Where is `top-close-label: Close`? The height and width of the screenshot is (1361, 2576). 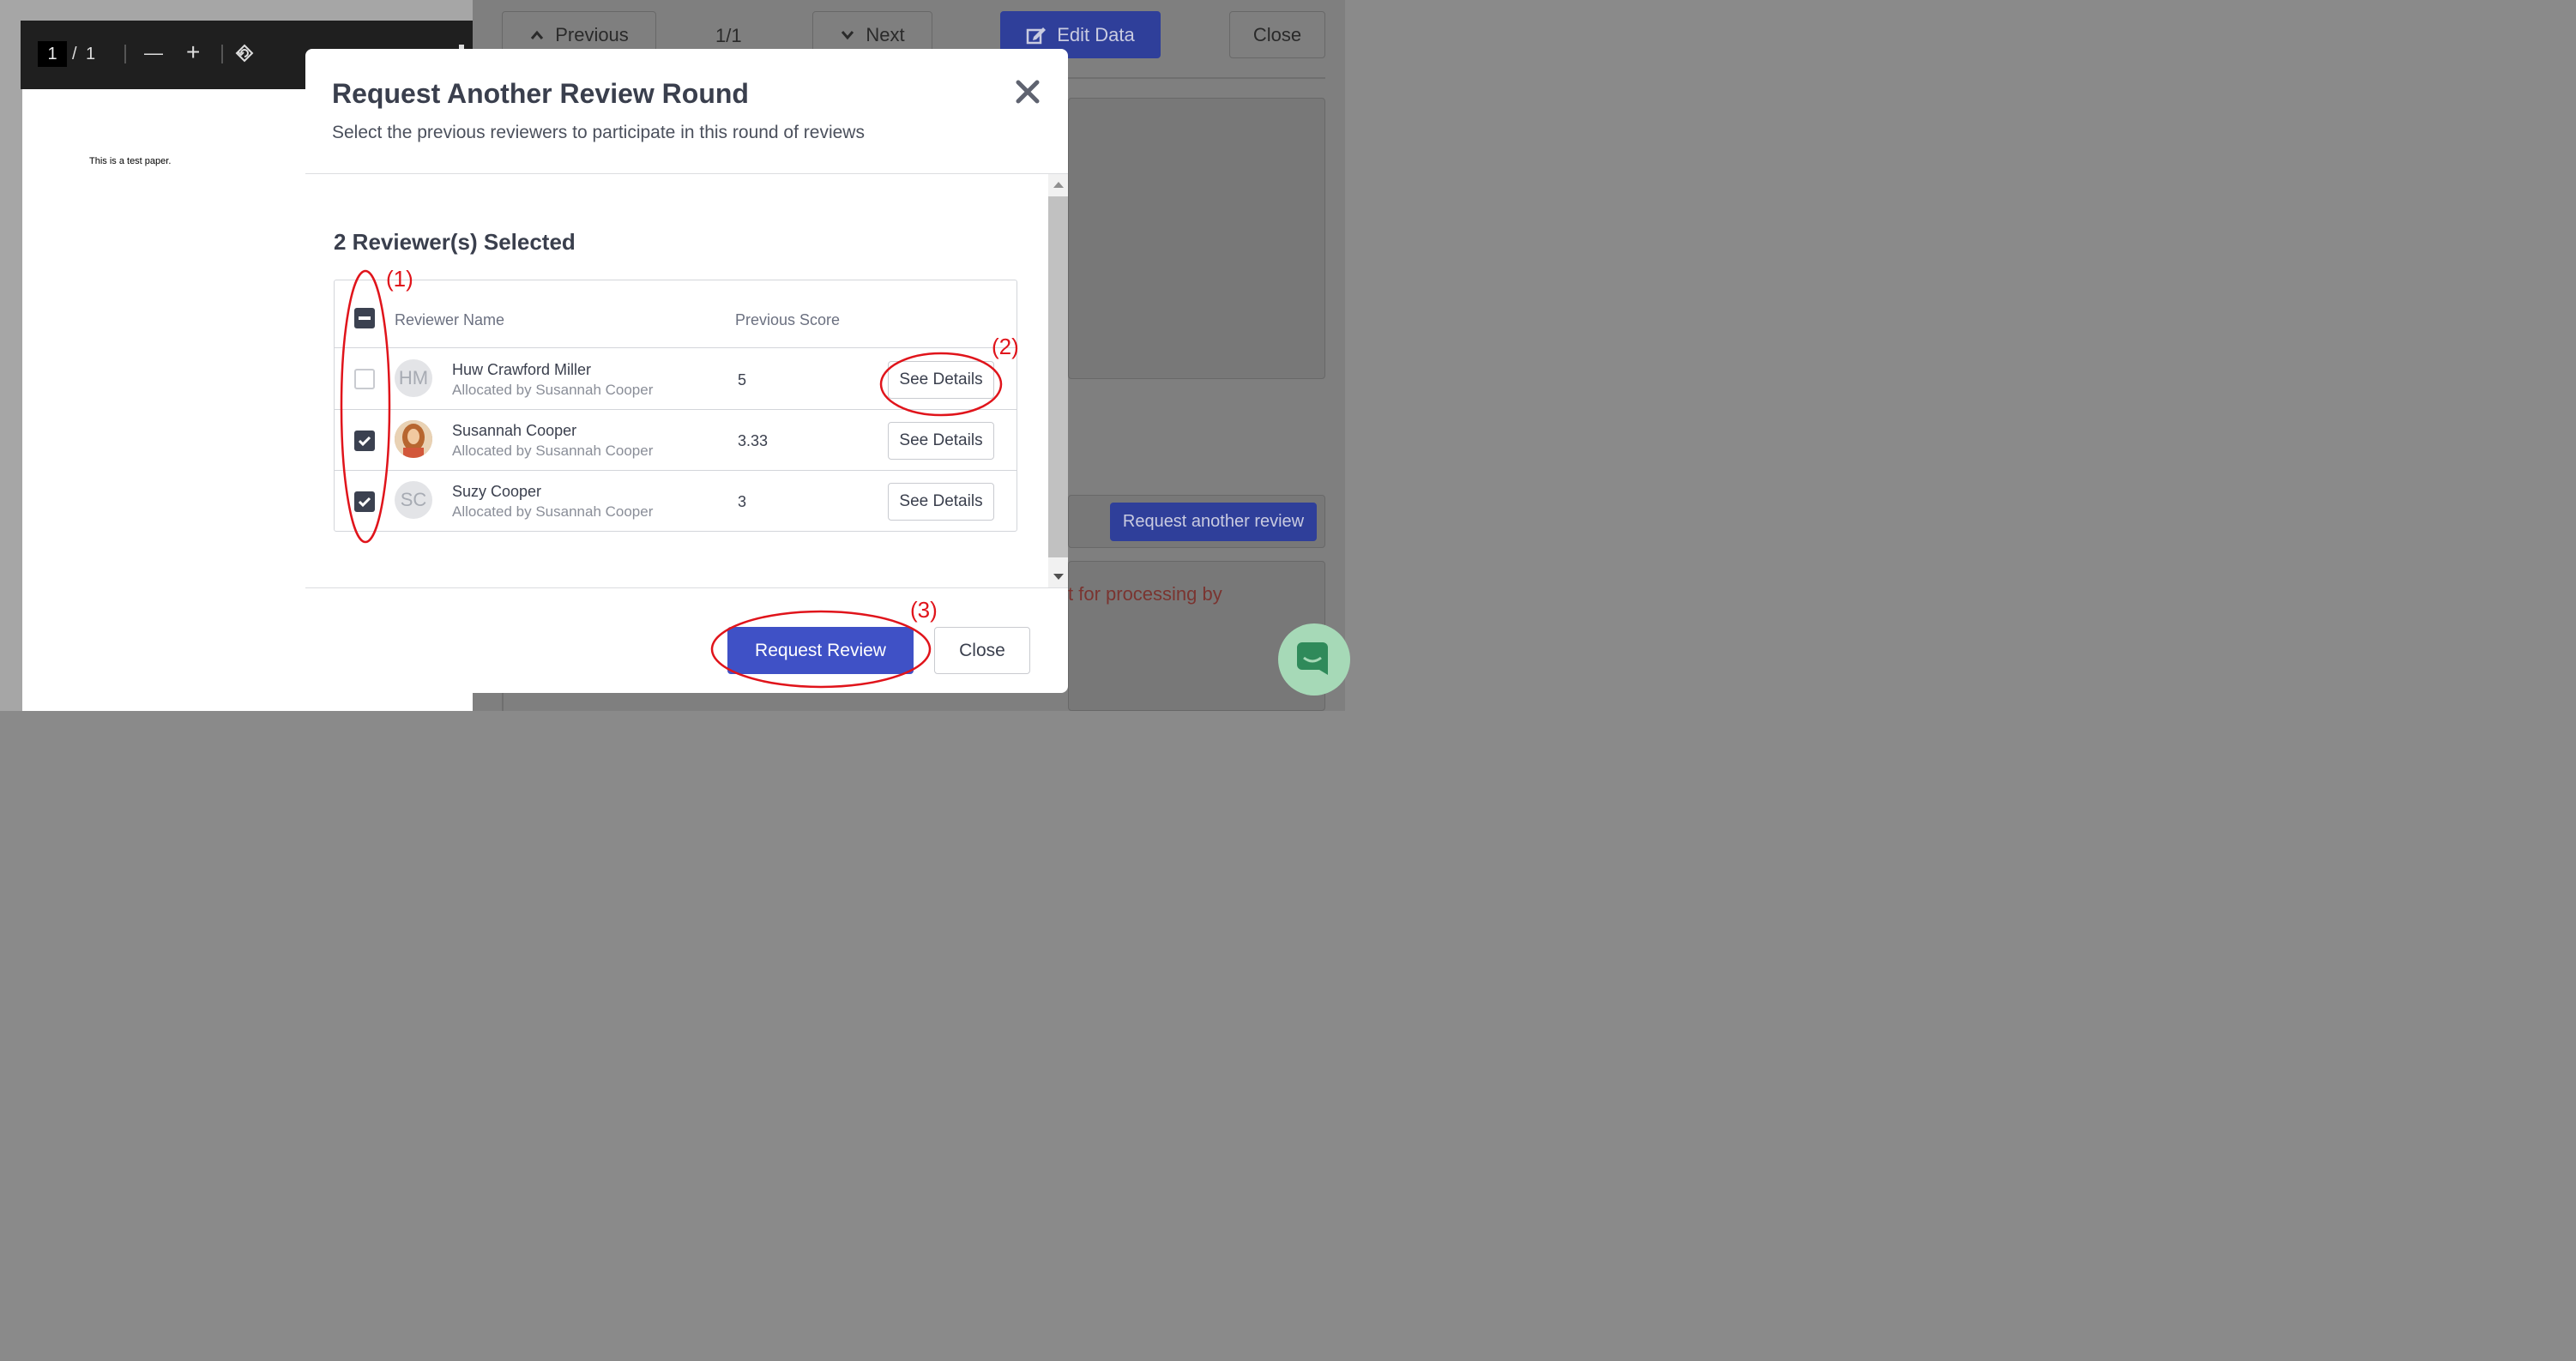 top-close-label: Close is located at coordinates (1277, 34).